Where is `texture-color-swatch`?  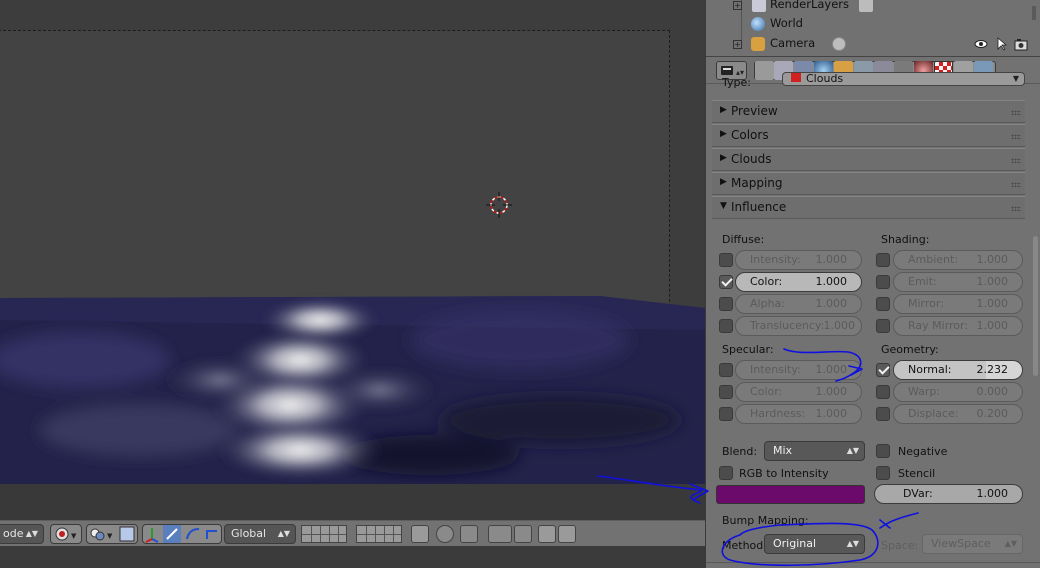 texture-color-swatch is located at coordinates (790, 494).